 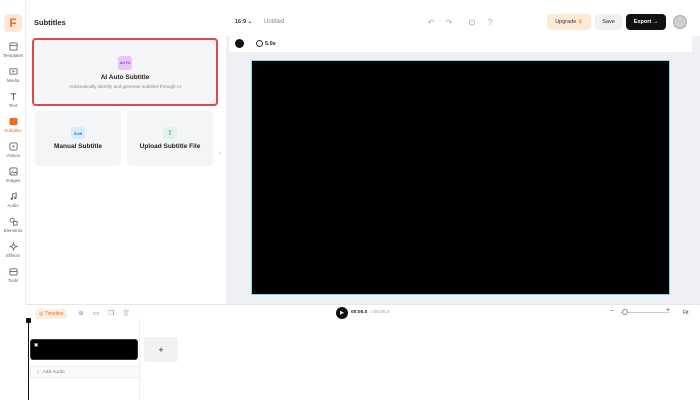 What do you see at coordinates (342, 313) in the screenshot?
I see `play-button: ▶` at bounding box center [342, 313].